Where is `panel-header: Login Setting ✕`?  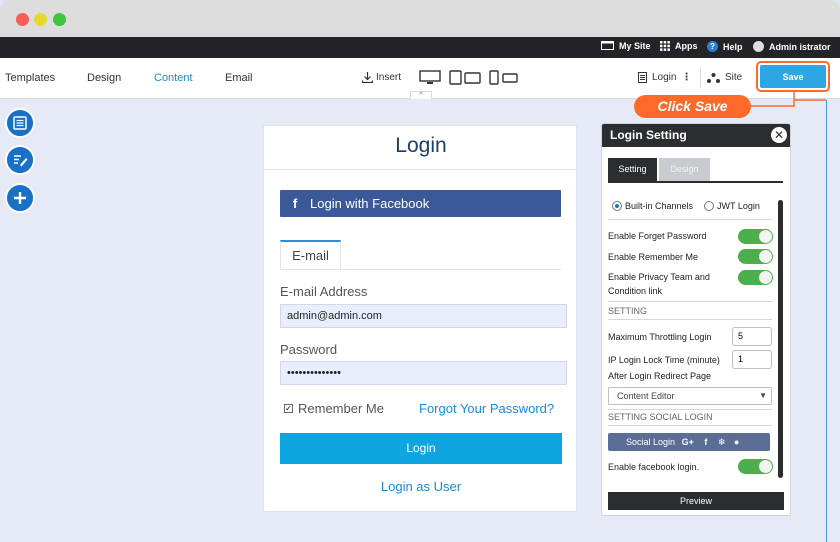
panel-header: Login Setting ✕ is located at coordinates (696, 135).